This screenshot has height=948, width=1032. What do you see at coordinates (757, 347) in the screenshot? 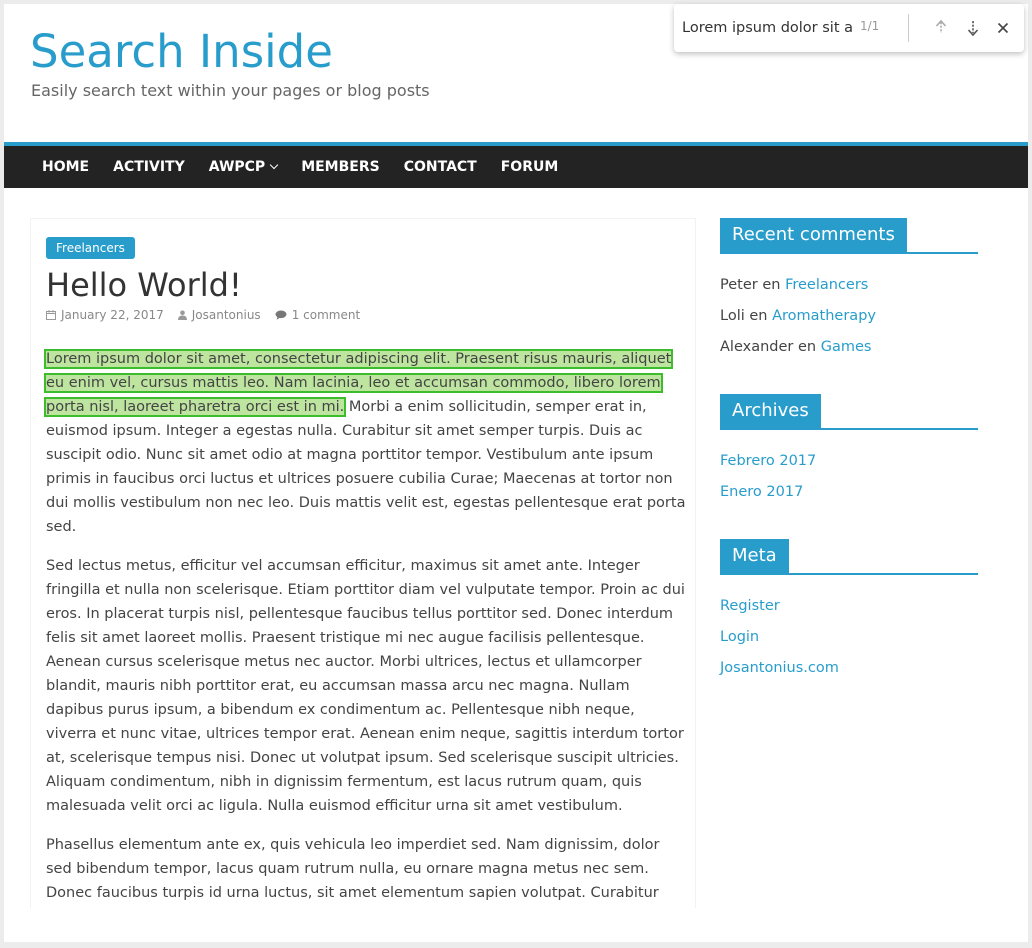
I see `comment-author: Alexander` at bounding box center [757, 347].